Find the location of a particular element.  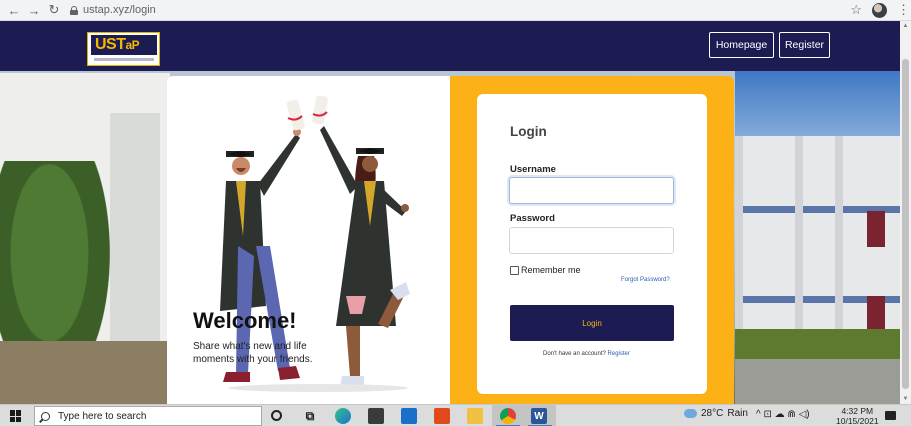

back-icon: ← is located at coordinates (14, 10).